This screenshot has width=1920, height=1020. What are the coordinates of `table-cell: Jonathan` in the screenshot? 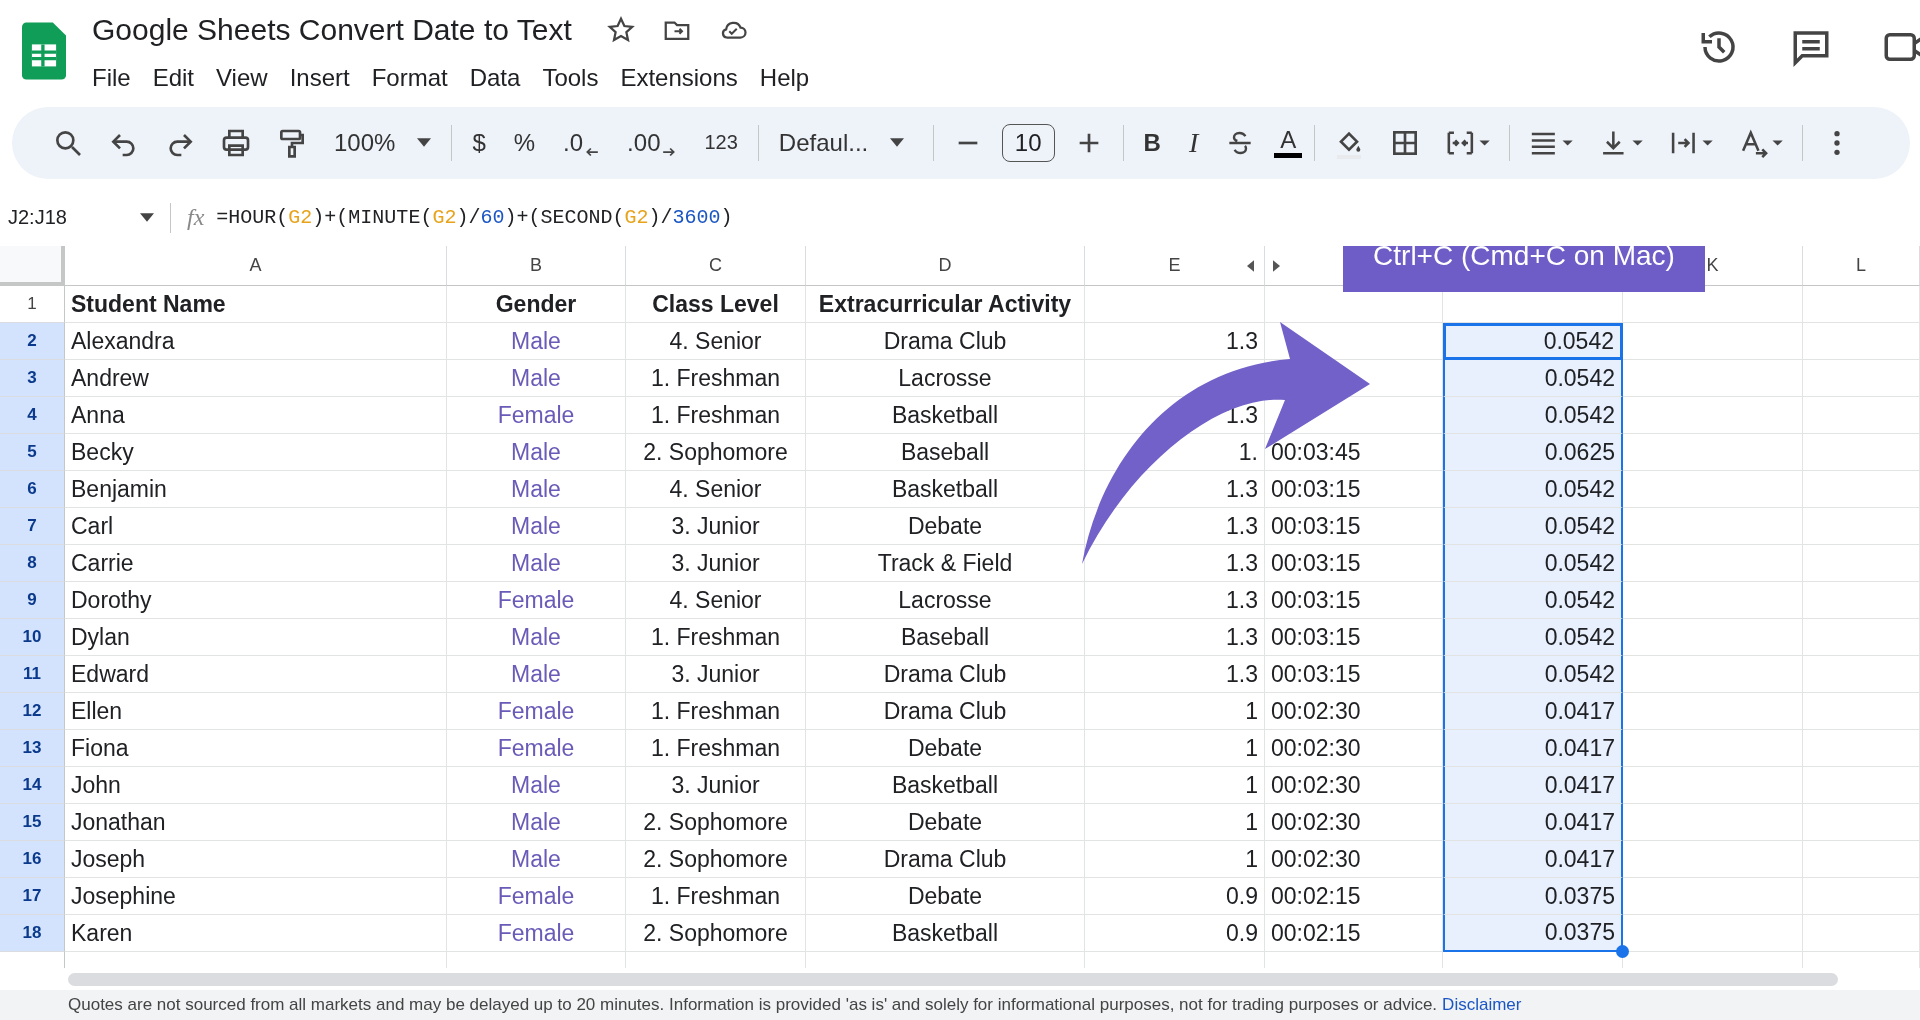 It's located at (118, 822).